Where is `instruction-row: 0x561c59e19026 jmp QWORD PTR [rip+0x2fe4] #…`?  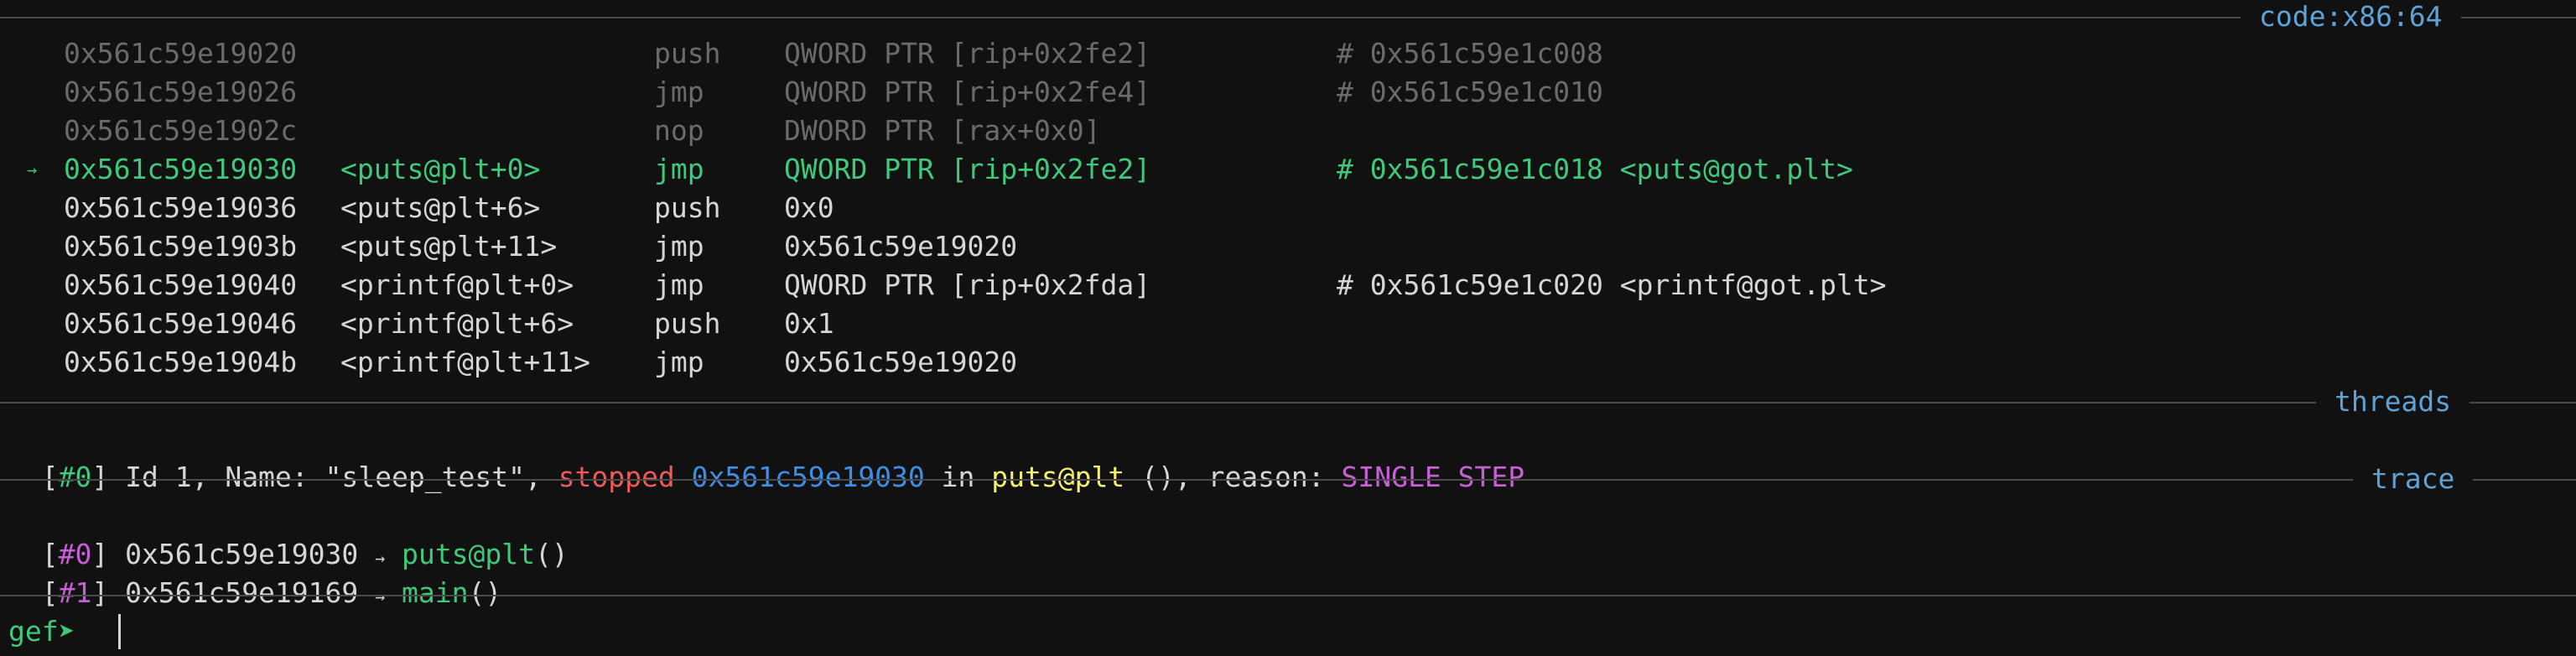
instruction-row: 0x561c59e19026 jmp QWORD PTR [rip+0x2fe4] #… is located at coordinates (1288, 92).